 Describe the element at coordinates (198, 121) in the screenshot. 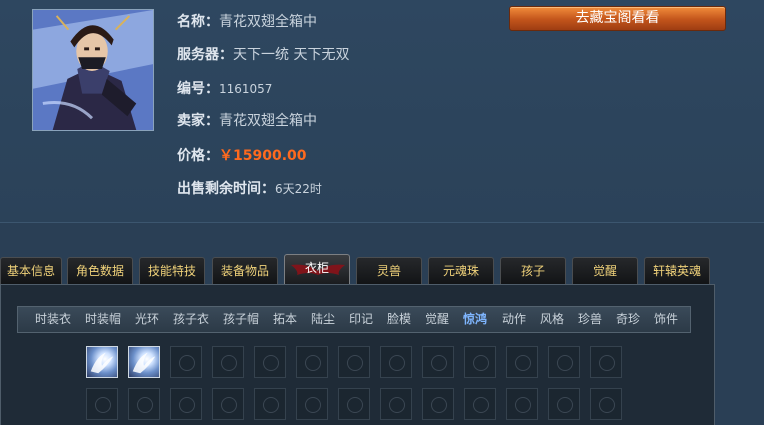

I see `seller-label: 卖家：` at that location.